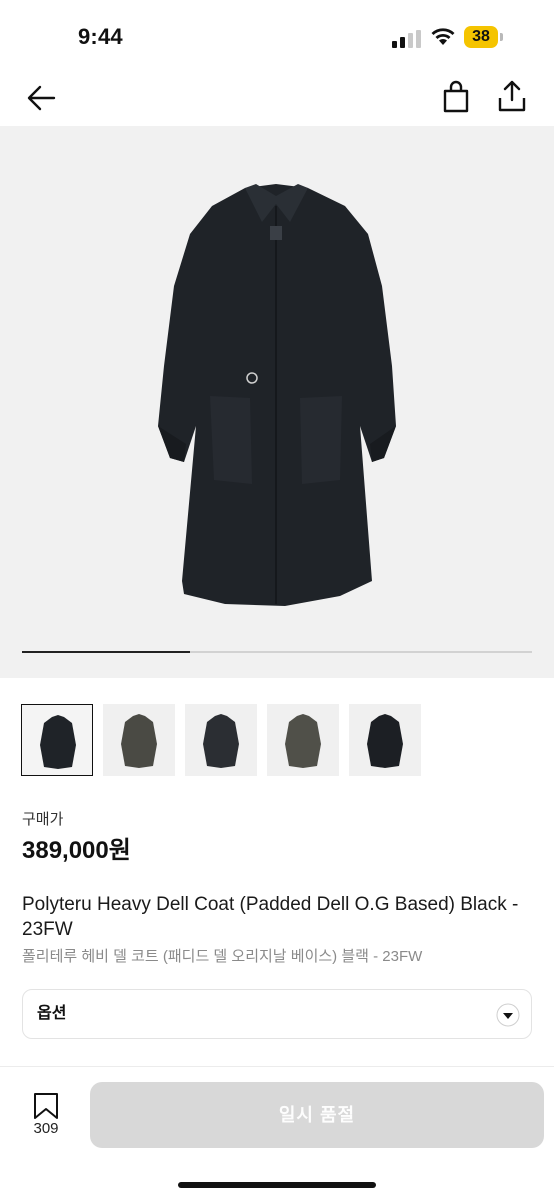  What do you see at coordinates (43, 819) in the screenshot?
I see `price-label: 구매가` at bounding box center [43, 819].